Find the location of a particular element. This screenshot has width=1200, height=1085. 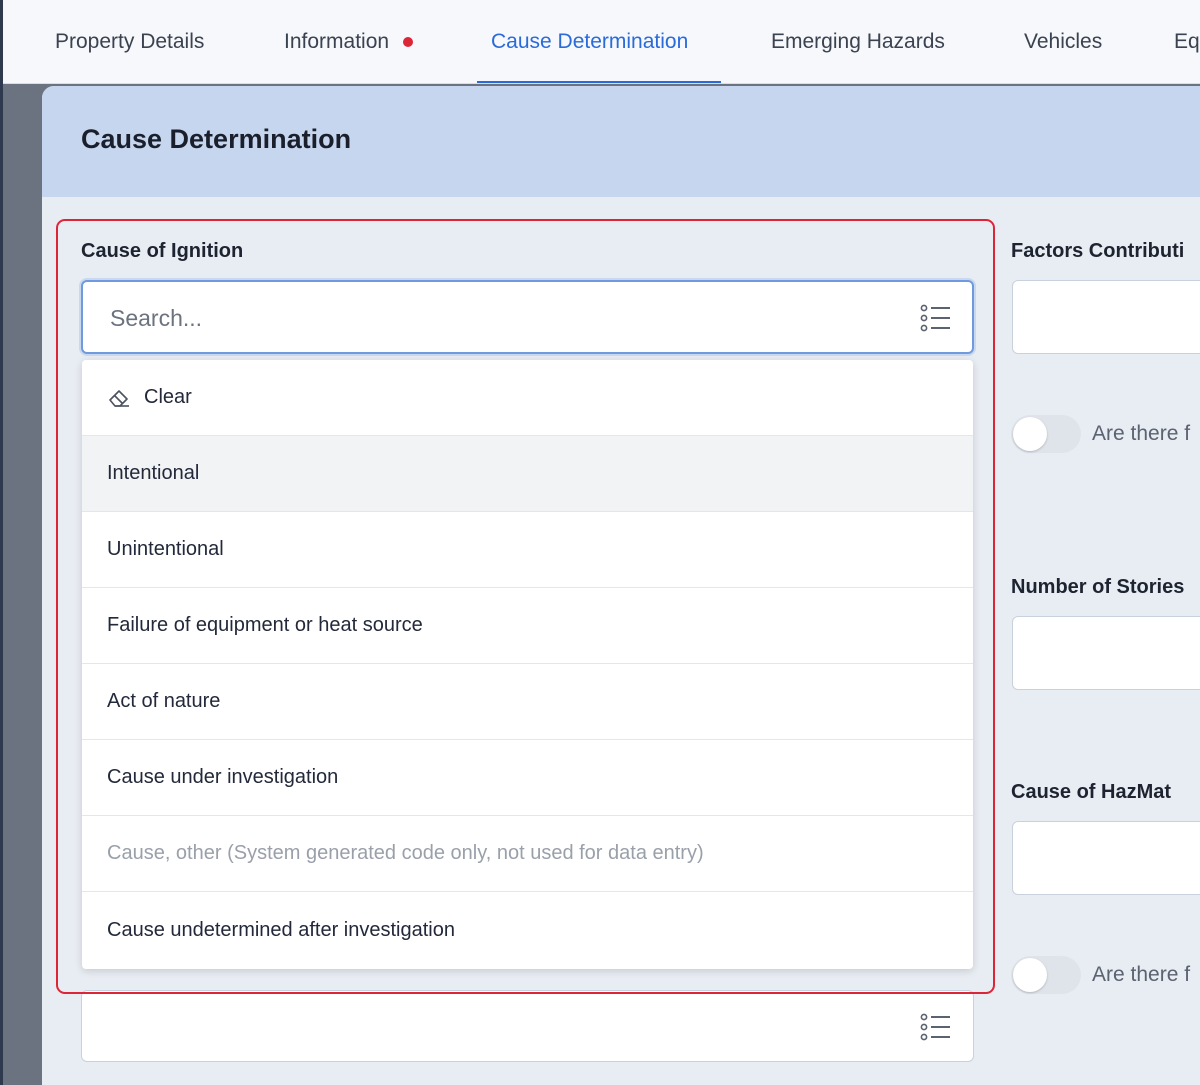

tab-label: Emerging Hazards is located at coordinates (858, 41).